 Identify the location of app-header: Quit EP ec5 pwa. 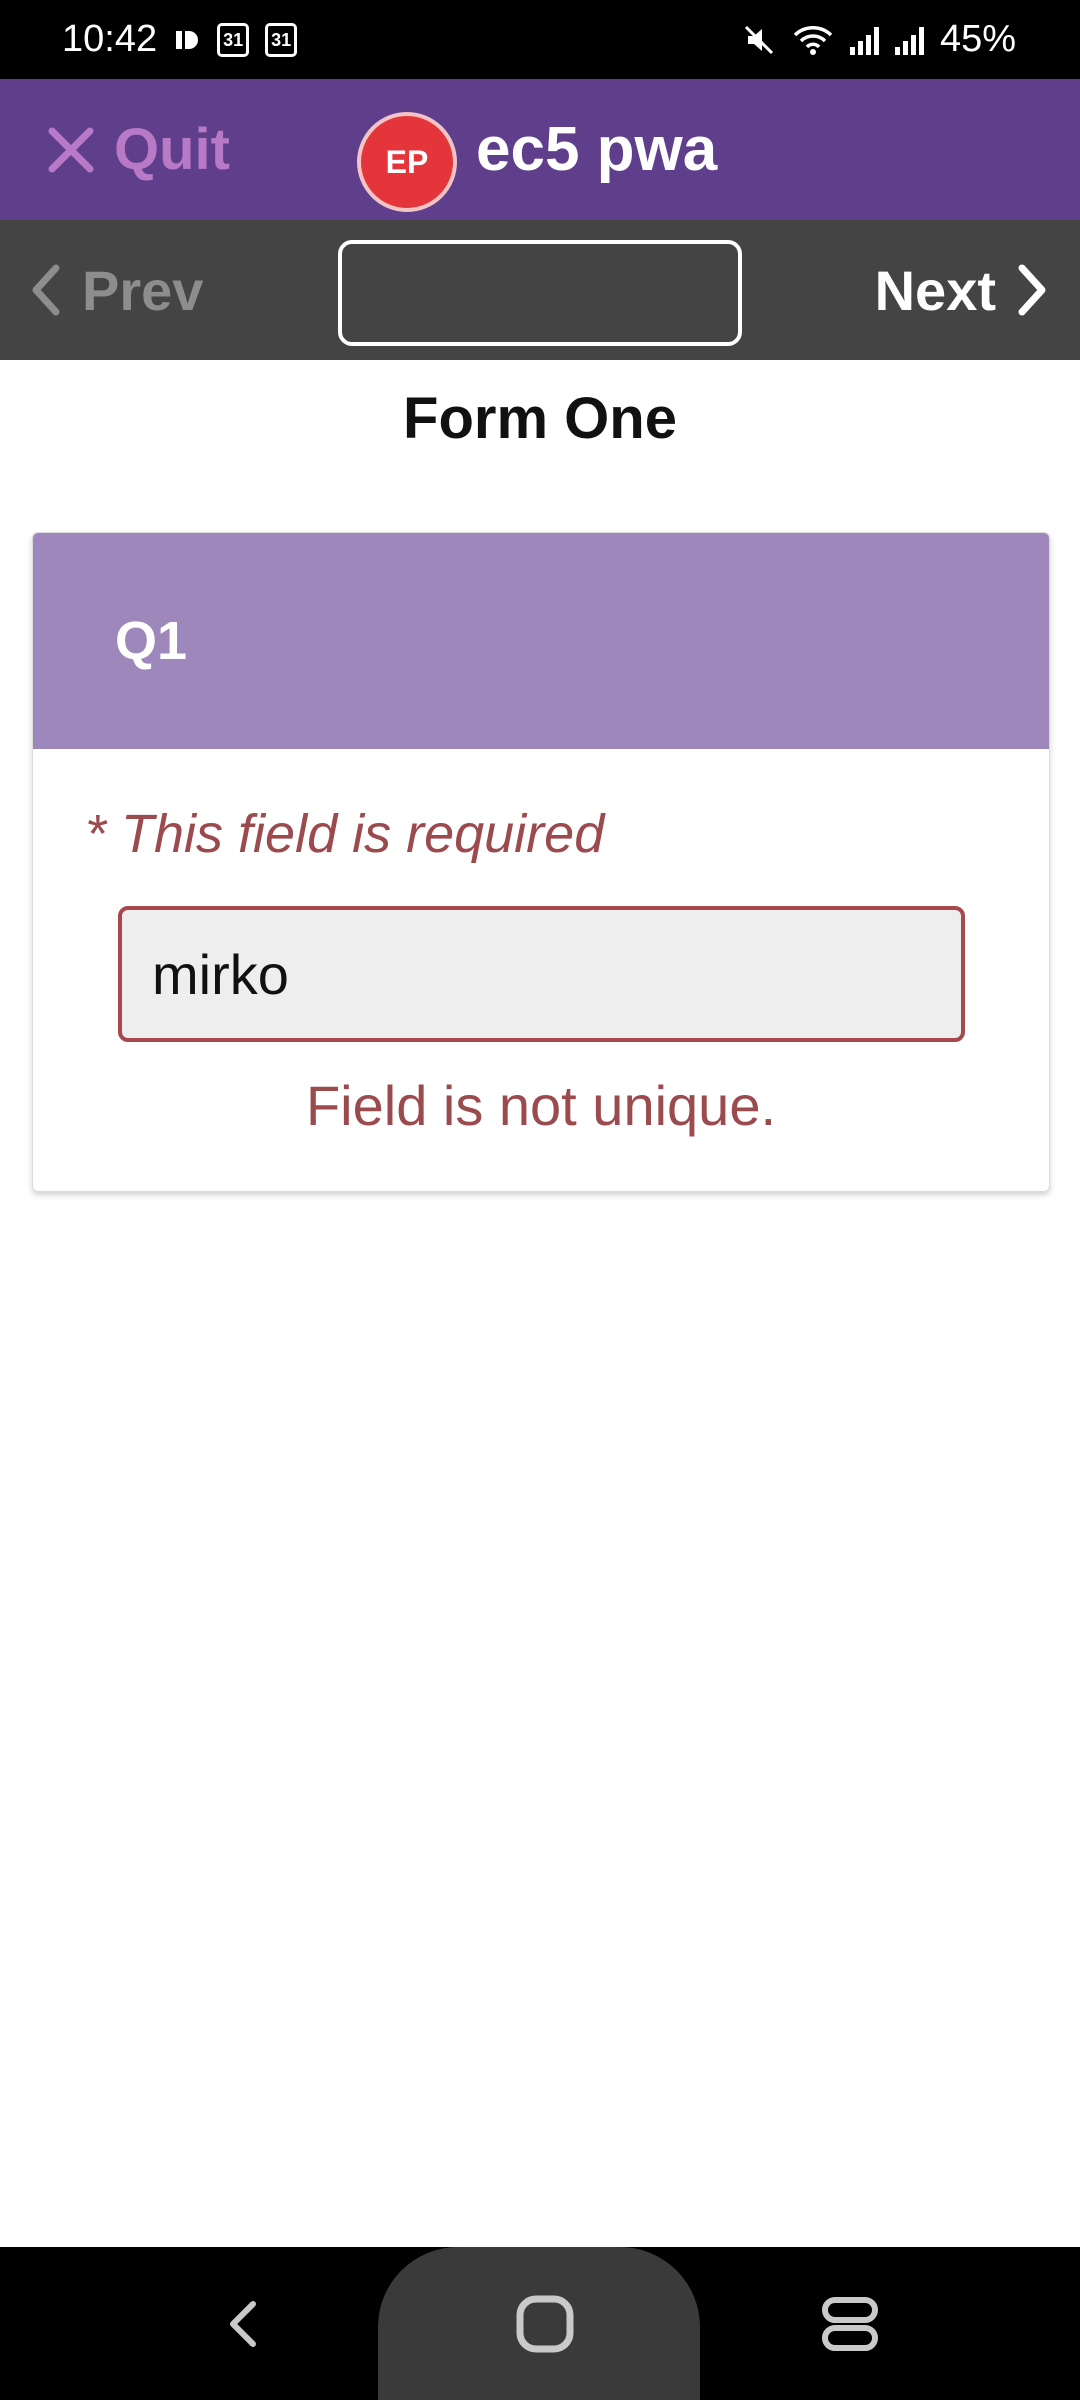
(540, 149).